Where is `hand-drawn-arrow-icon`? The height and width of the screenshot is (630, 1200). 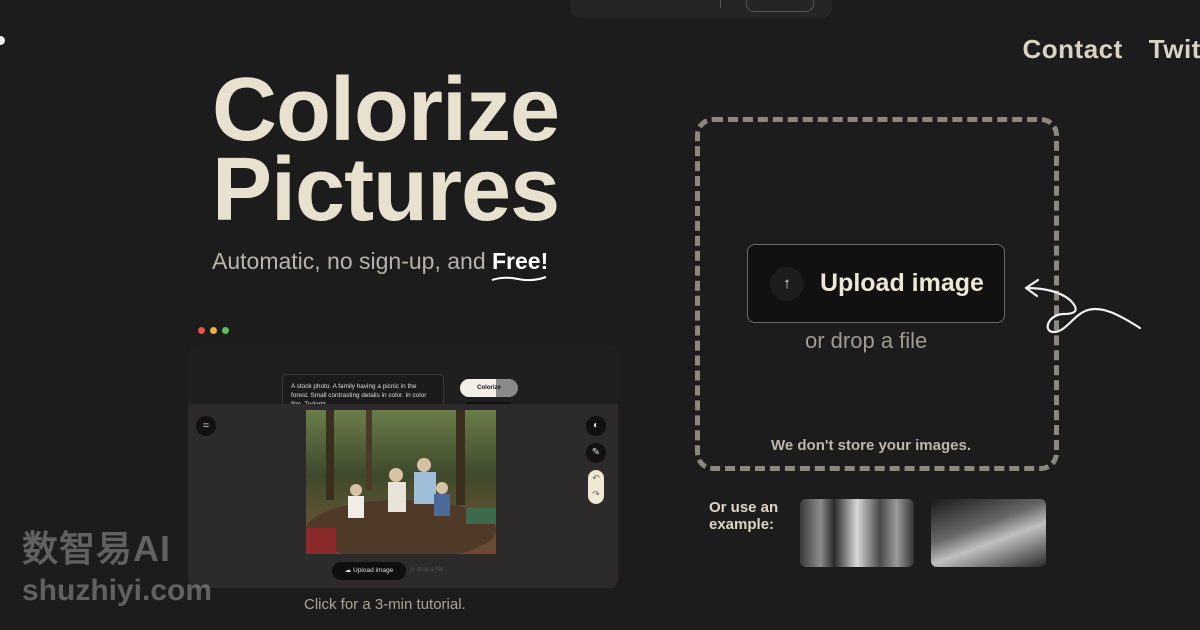
hand-drawn-arrow-icon is located at coordinates (1083, 306).